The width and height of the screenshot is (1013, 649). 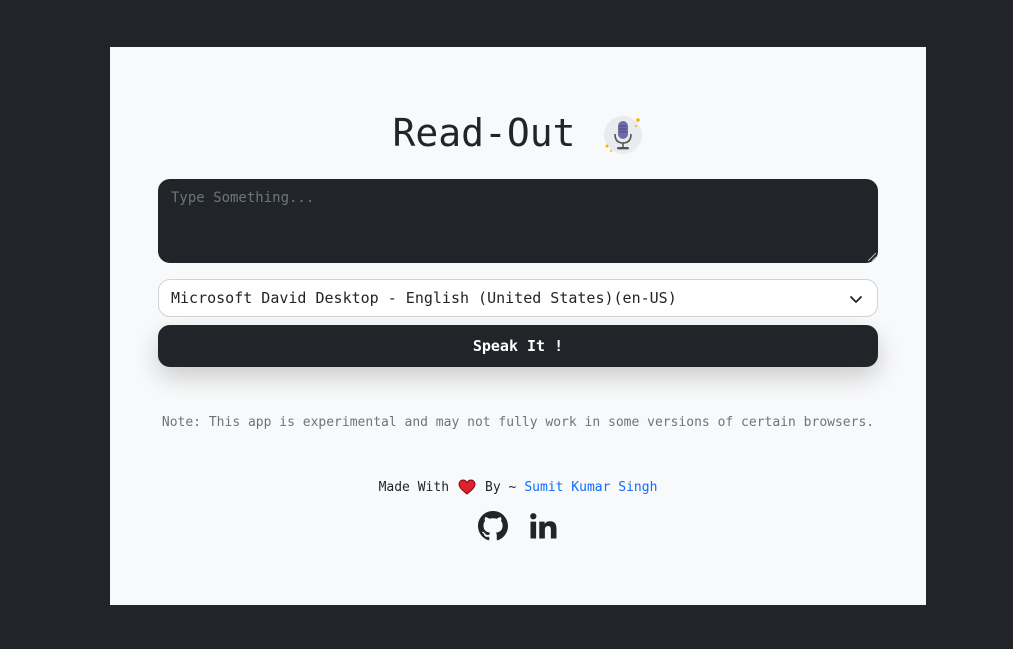 What do you see at coordinates (622, 135) in the screenshot?
I see `microphone-icon` at bounding box center [622, 135].